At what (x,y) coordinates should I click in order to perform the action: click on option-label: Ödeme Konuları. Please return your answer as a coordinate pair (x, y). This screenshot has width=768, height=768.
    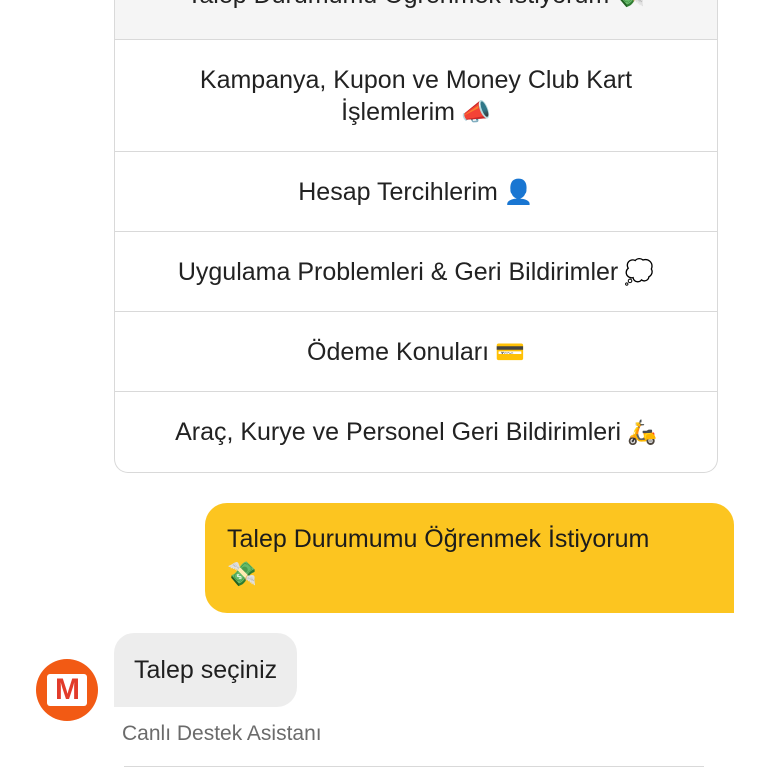
    Looking at the image, I should click on (398, 351).